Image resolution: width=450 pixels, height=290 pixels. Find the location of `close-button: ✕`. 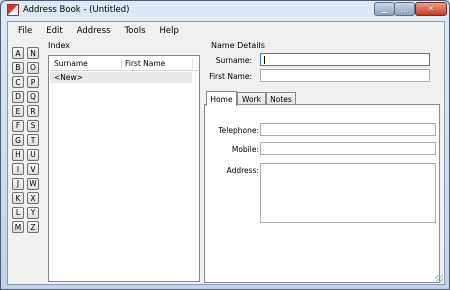

close-button: ✕ is located at coordinates (431, 9).